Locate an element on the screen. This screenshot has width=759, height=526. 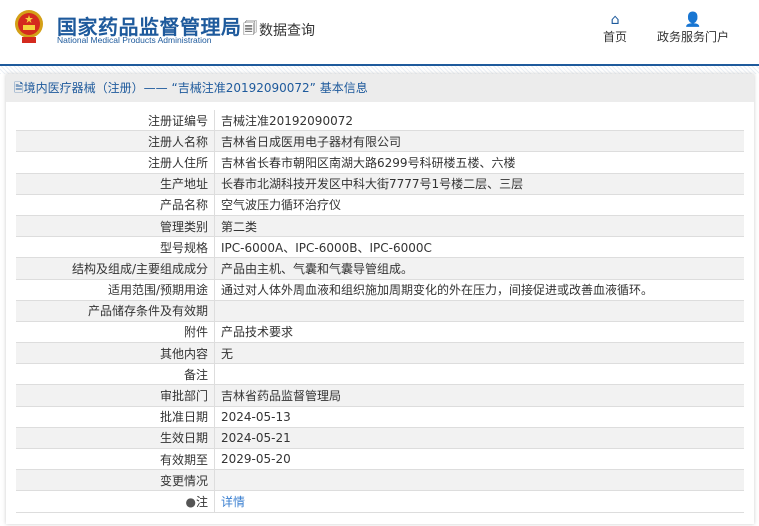
field-label: 产品储存条件及有效期 is located at coordinates (115, 311).